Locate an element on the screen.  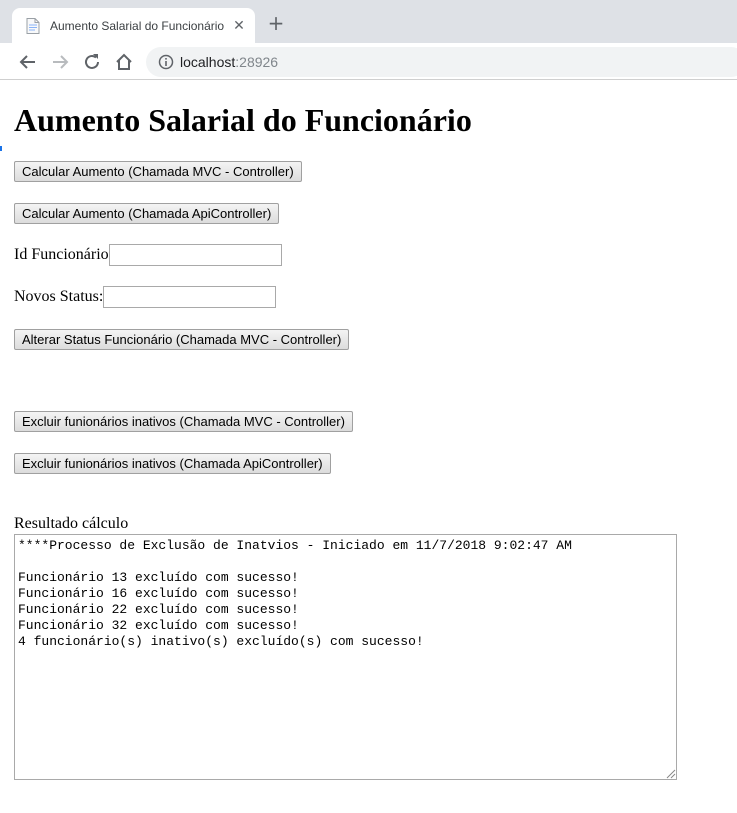
calcular-aumento-api-button: Calcular Aumento (Chamada ApiController) is located at coordinates (147, 213).